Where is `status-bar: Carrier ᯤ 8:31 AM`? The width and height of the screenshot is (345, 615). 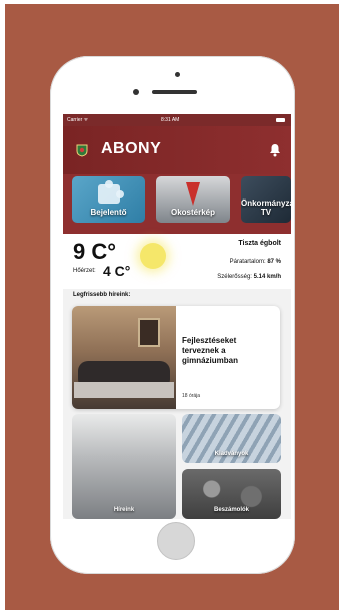
status-bar: Carrier ᯤ 8:31 AM is located at coordinates (177, 120).